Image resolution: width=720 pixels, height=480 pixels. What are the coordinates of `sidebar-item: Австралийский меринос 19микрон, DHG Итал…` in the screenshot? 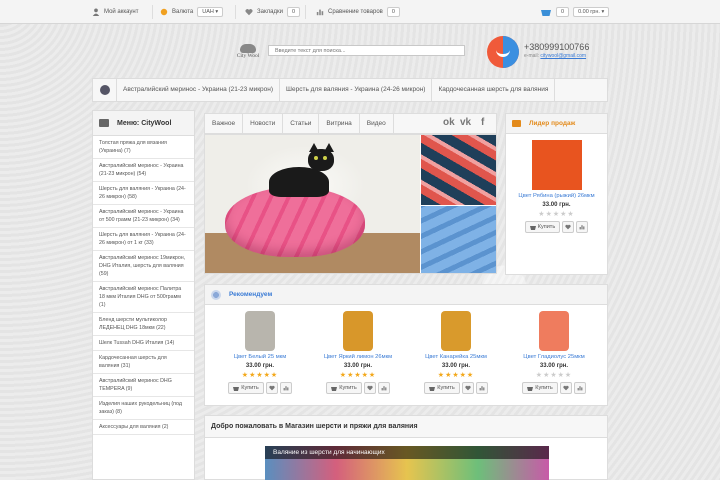 It's located at (143, 266).